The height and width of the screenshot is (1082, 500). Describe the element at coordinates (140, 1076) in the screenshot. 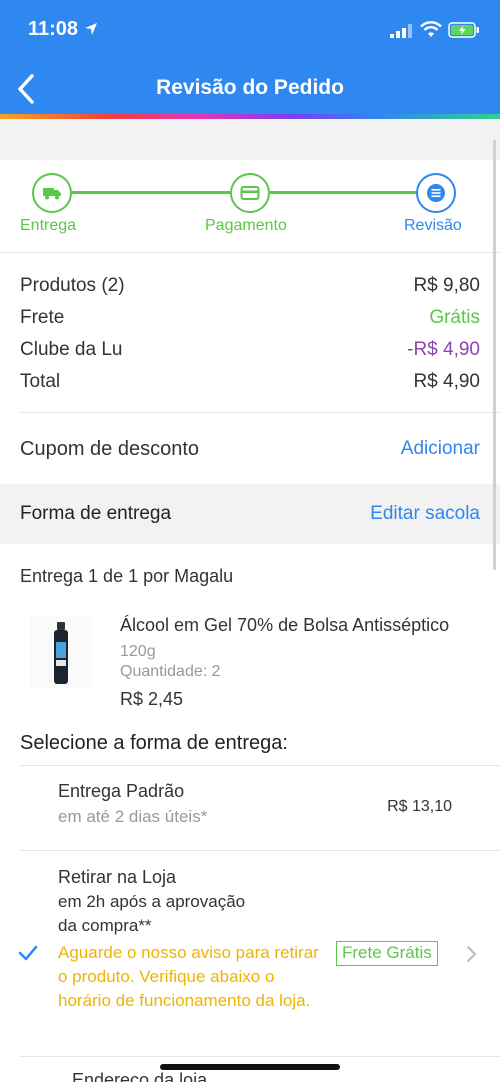

I see `store-address-title: Endereço da loja` at that location.